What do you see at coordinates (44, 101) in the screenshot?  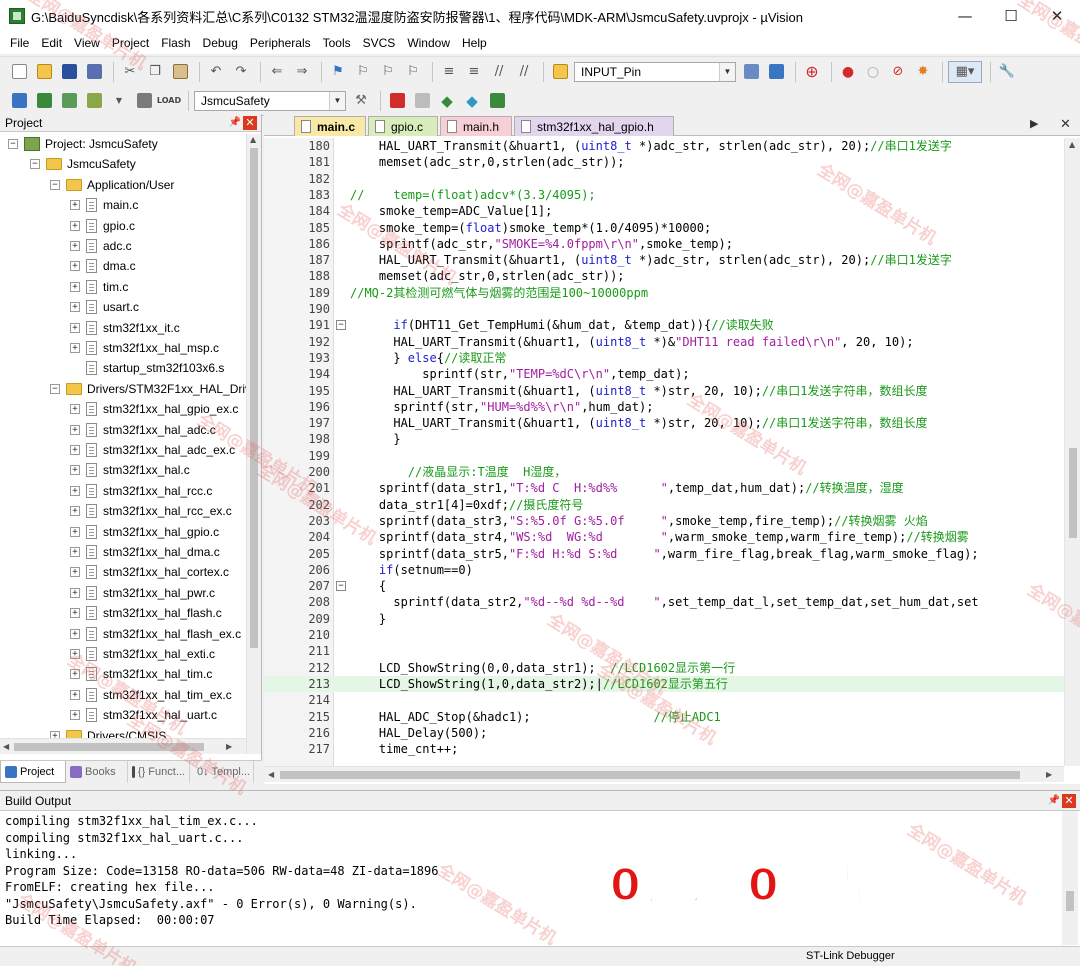 I see `build-icon` at bounding box center [44, 101].